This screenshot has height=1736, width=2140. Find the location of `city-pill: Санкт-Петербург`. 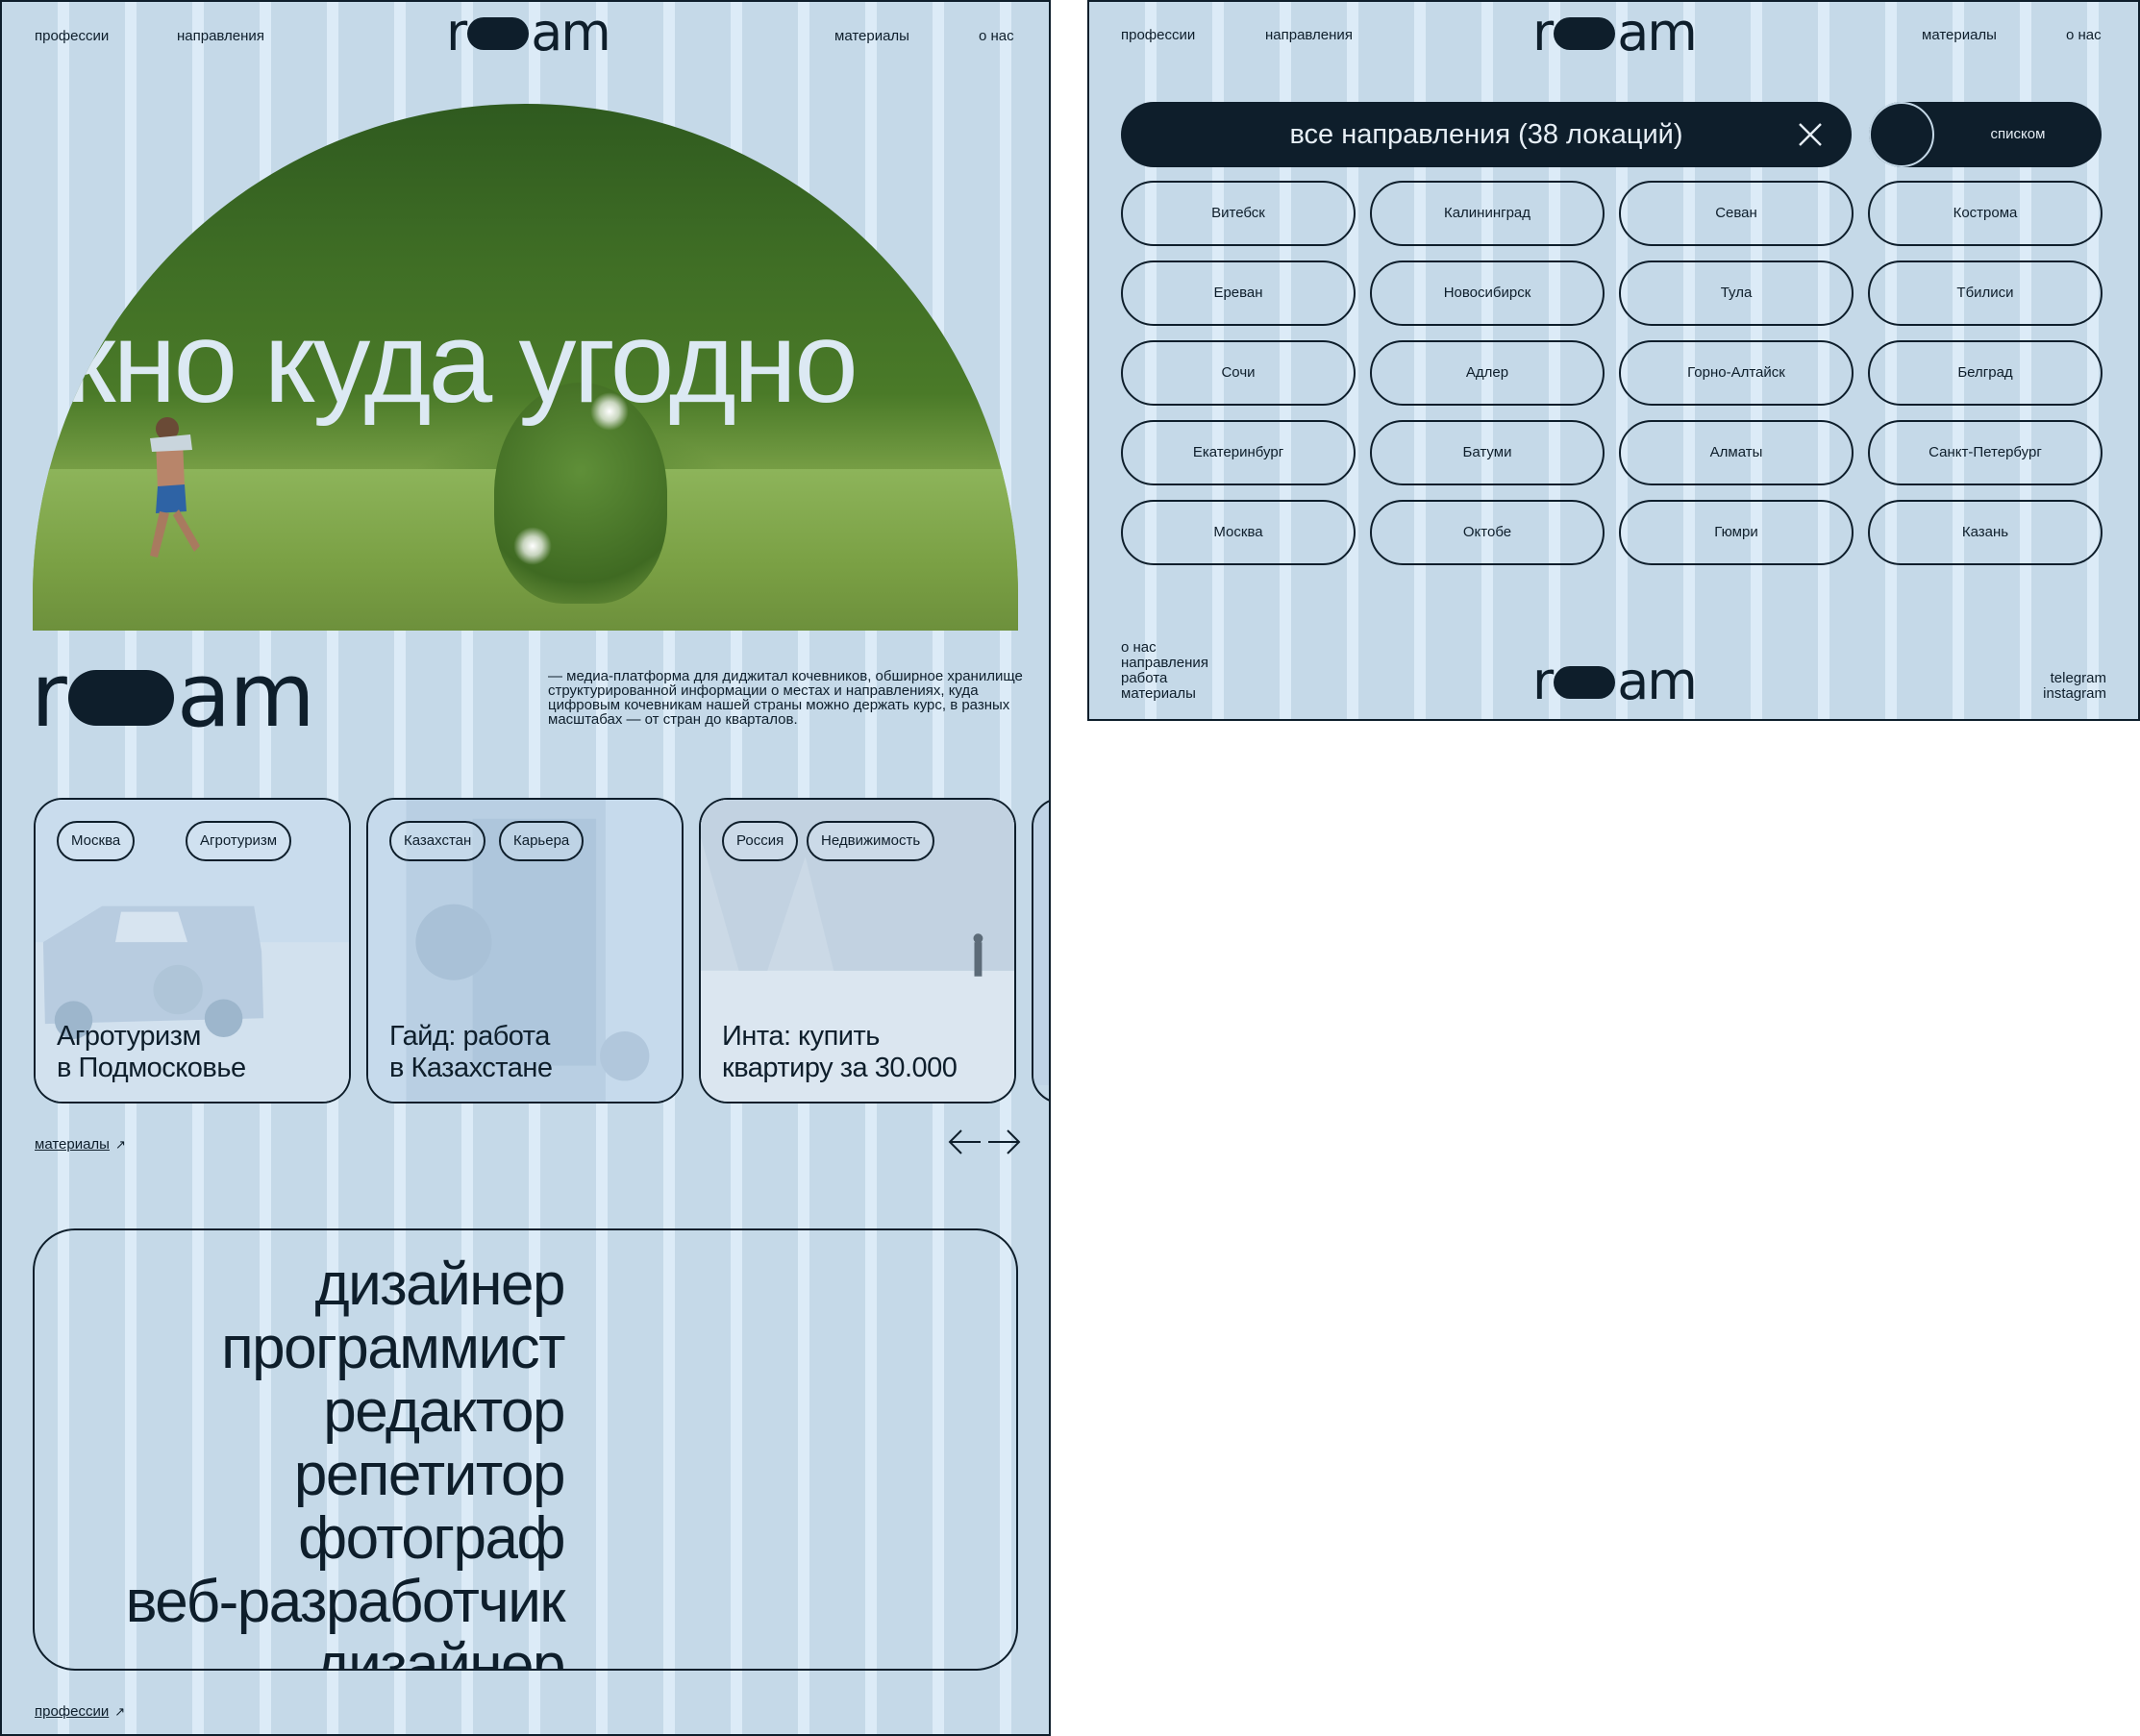

city-pill: Санкт-Петербург is located at coordinates (1986, 452).